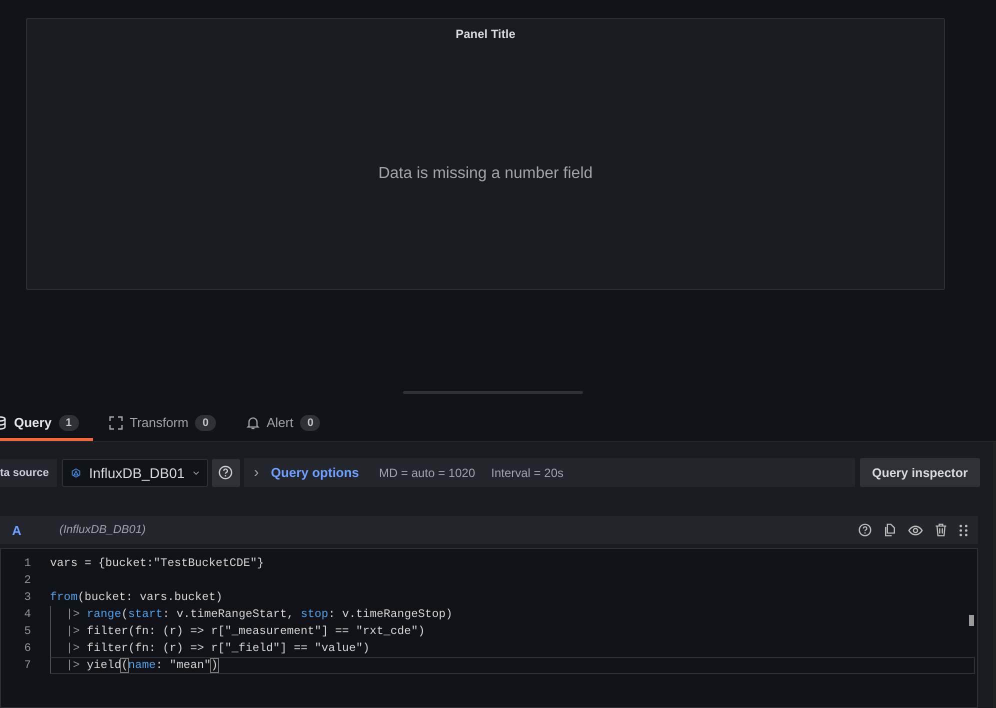  I want to click on bell-icon, so click(253, 423).